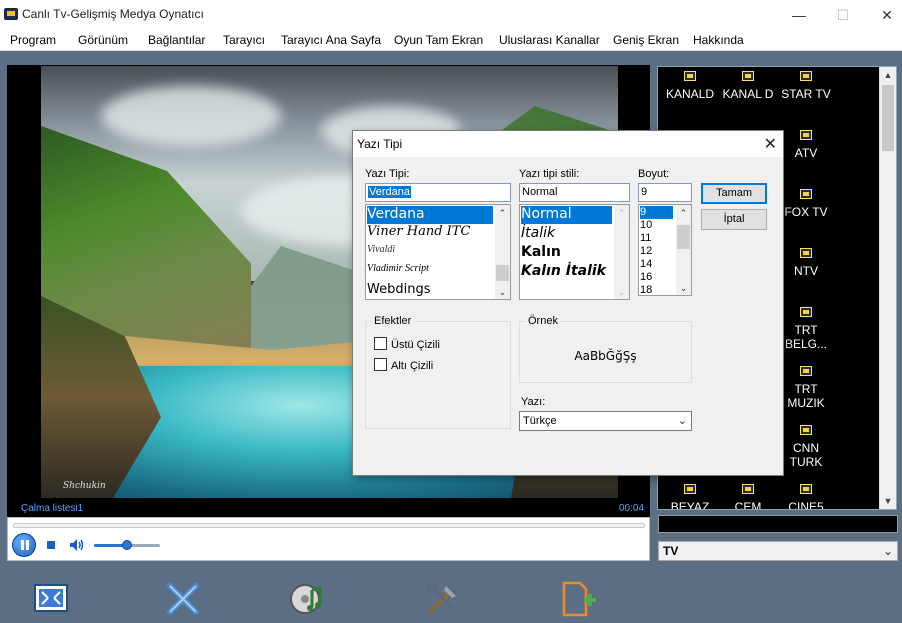 The height and width of the screenshot is (623, 902). What do you see at coordinates (438, 372) in the screenshot?
I see `effects-group: Efektler Üstü Çizili Altı Çizili` at bounding box center [438, 372].